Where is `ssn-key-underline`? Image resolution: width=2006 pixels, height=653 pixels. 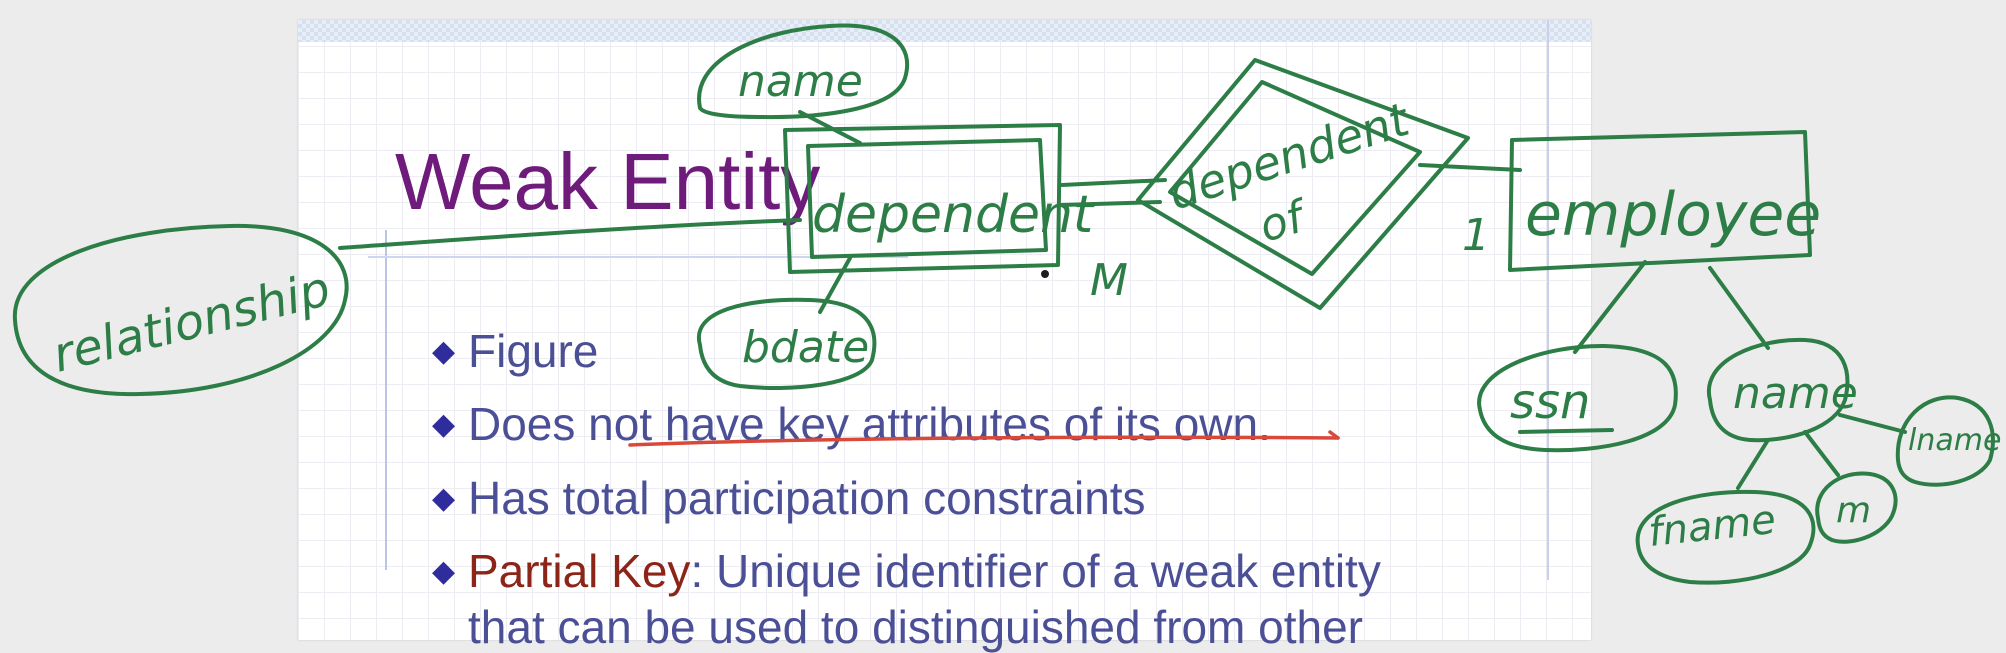 ssn-key-underline is located at coordinates (1566, 431).